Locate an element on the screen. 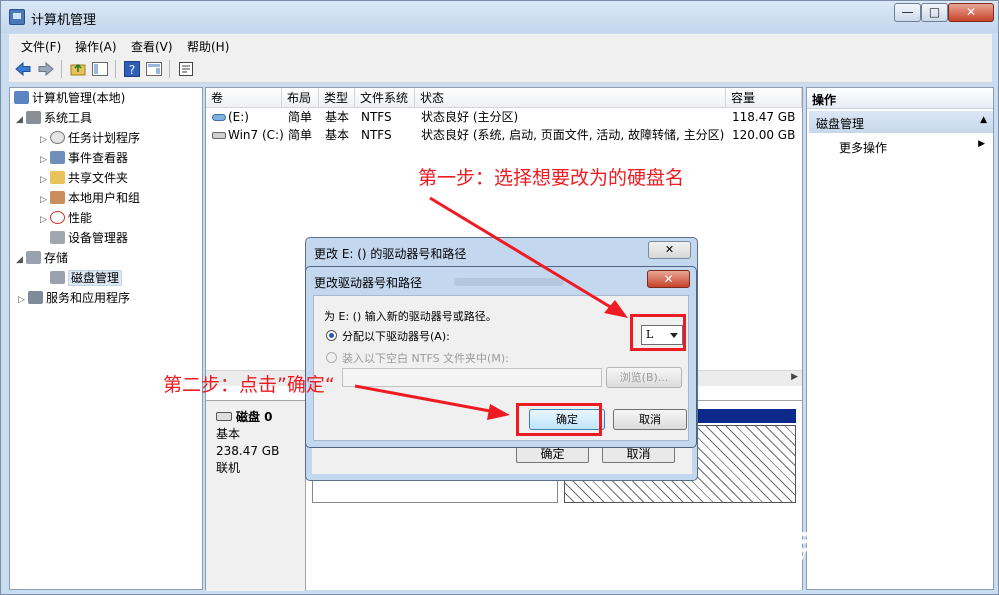 The width and height of the screenshot is (999, 595). highlight-ok-button is located at coordinates (559, 419).